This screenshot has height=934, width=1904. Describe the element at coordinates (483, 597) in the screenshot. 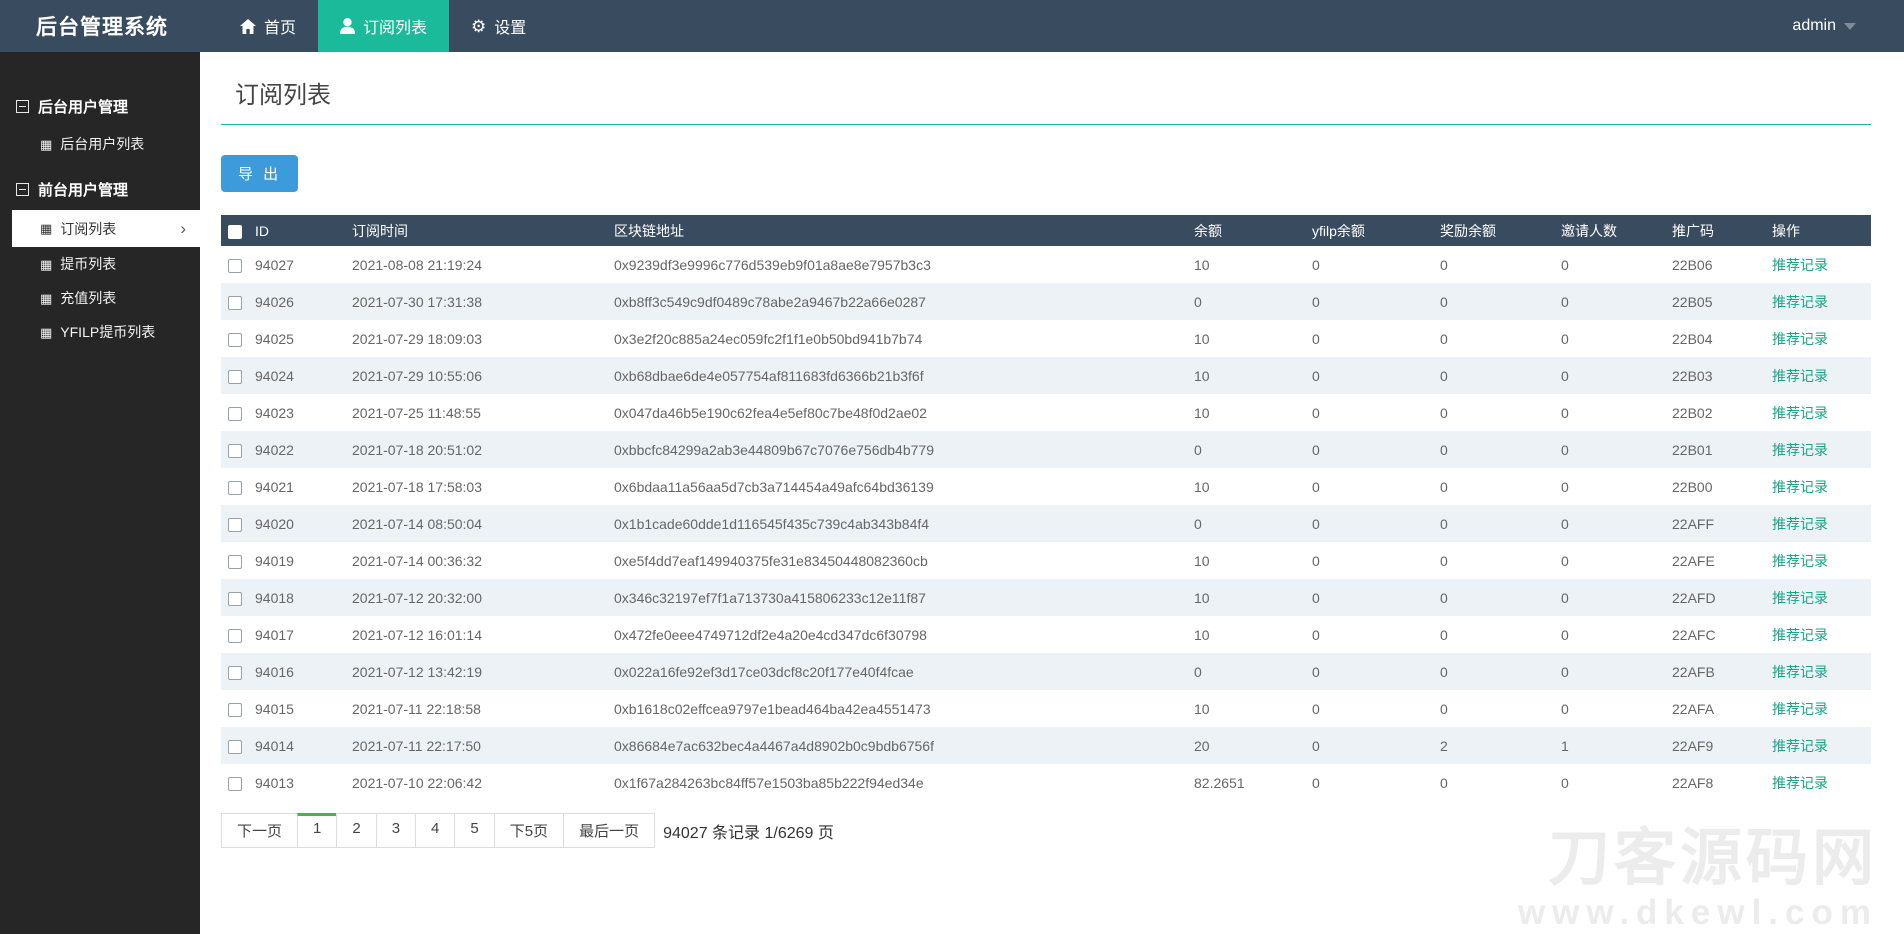

I see `row-time: 2021-07-12 20:32:00` at that location.